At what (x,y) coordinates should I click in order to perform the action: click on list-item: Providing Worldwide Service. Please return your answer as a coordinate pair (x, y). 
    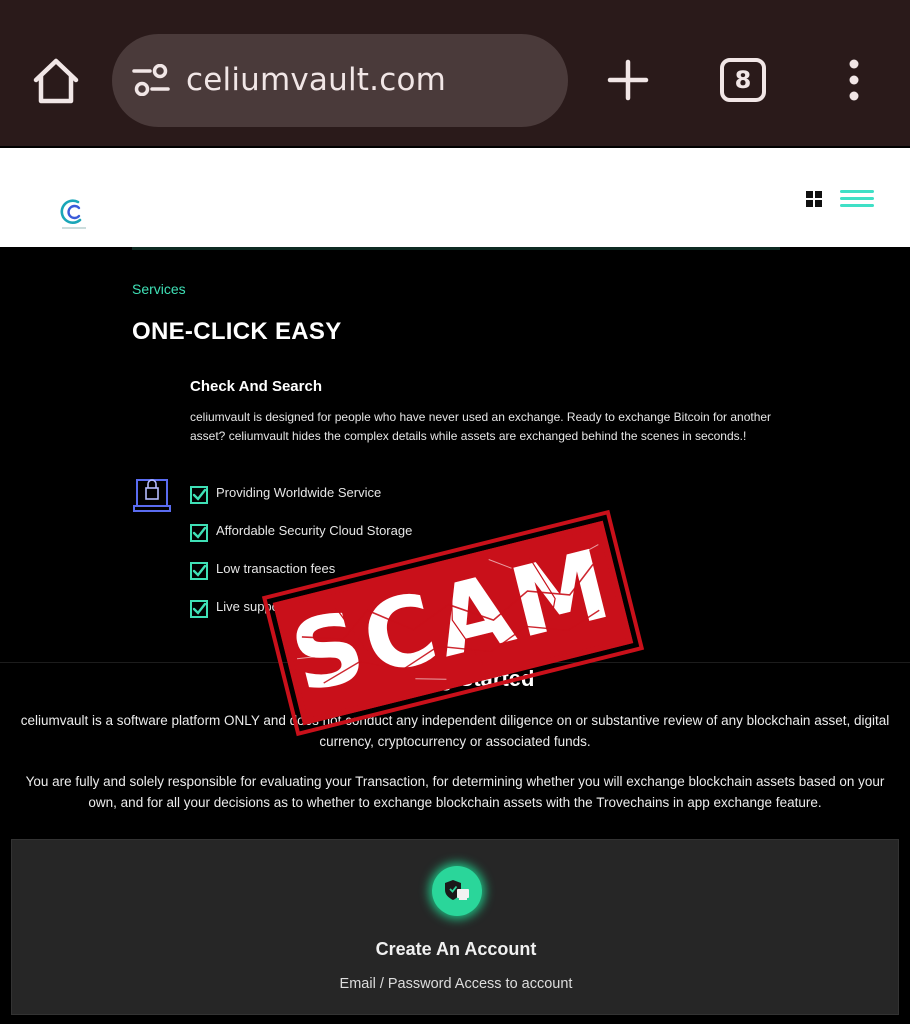
    Looking at the image, I should click on (301, 503).